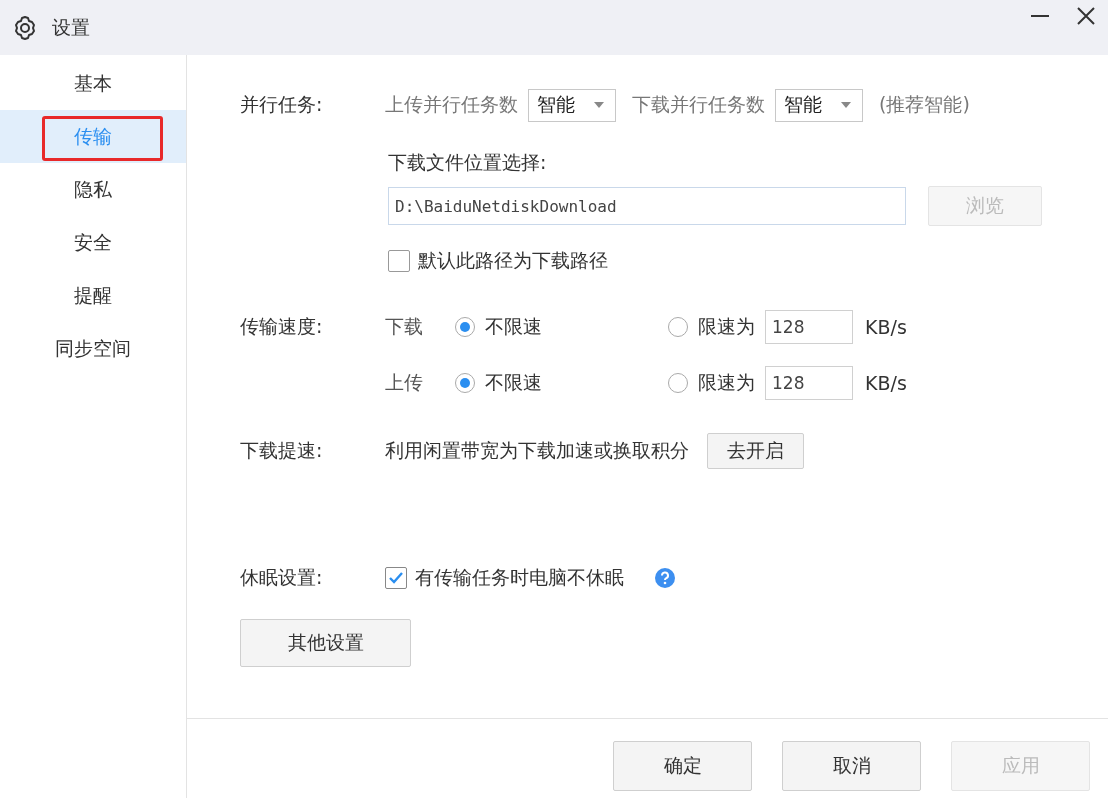 Image resolution: width=1108 pixels, height=798 pixels. I want to click on minimize-icon, so click(1040, 16).